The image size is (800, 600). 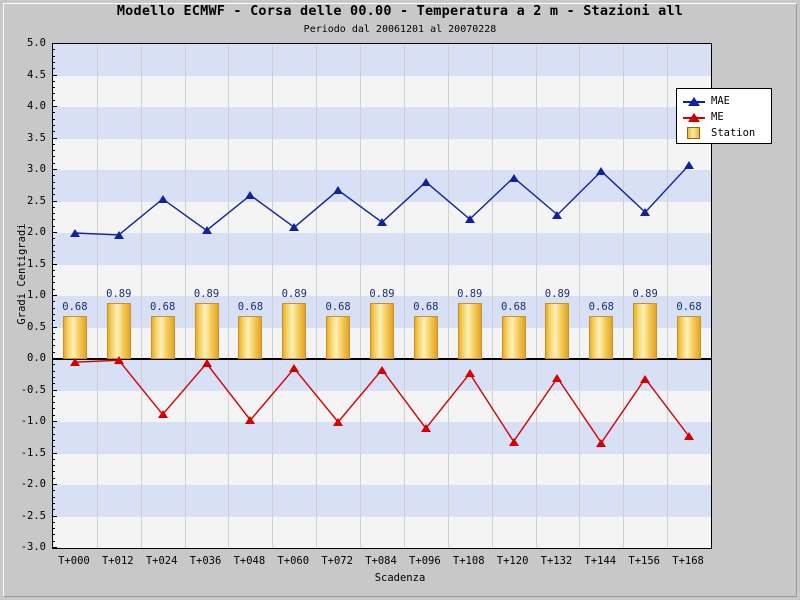 What do you see at coordinates (733, 133) in the screenshot?
I see `legend-label-station: Station` at bounding box center [733, 133].